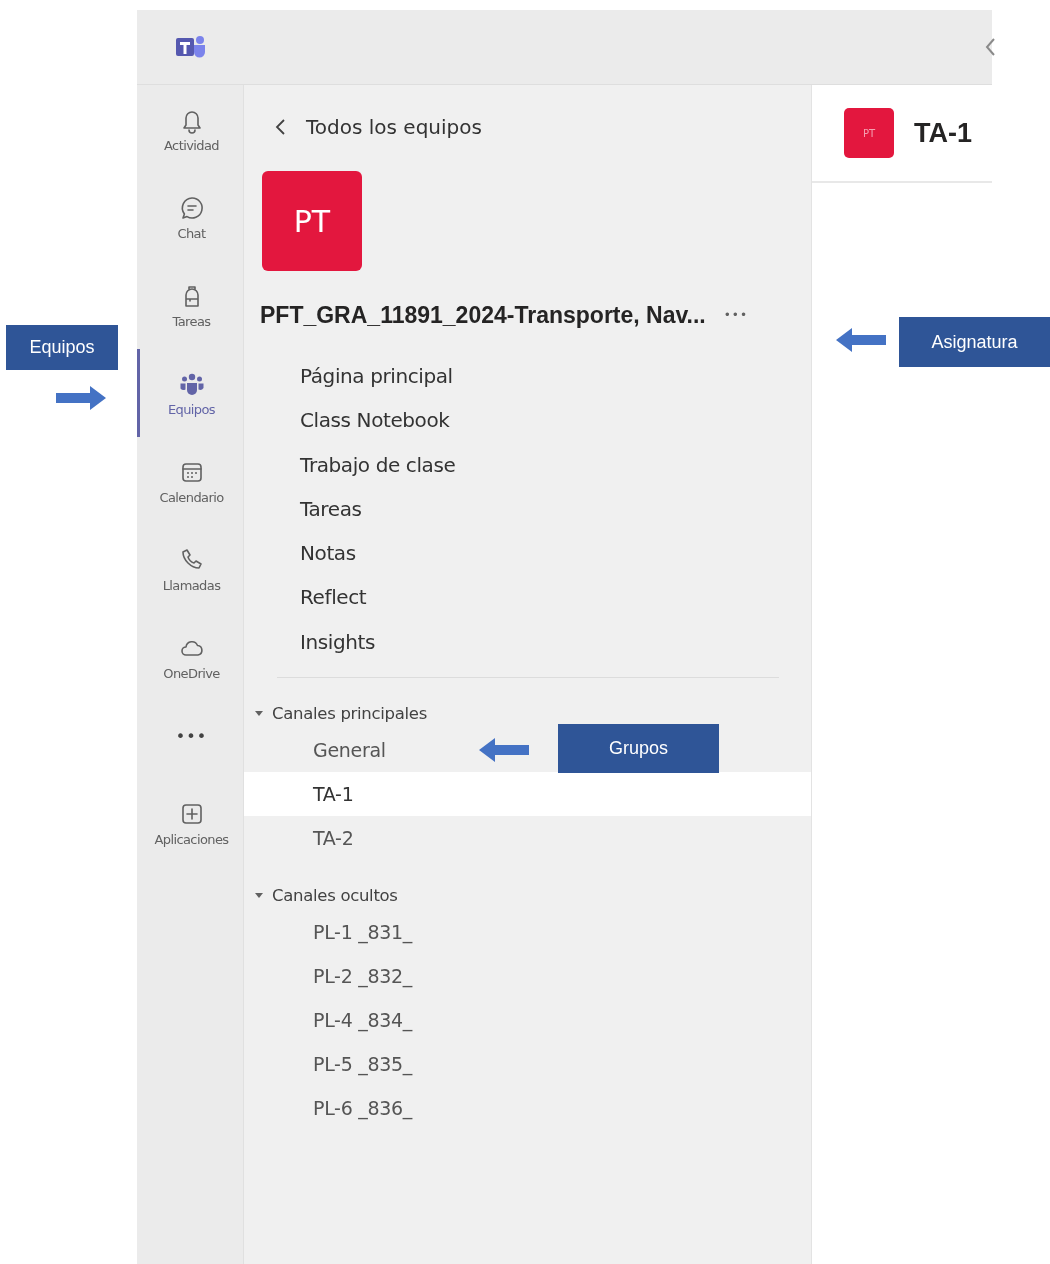 Image resolution: width=1050 pixels, height=1264 pixels. What do you see at coordinates (190, 217) in the screenshot?
I see `rail-item: Chat` at bounding box center [190, 217].